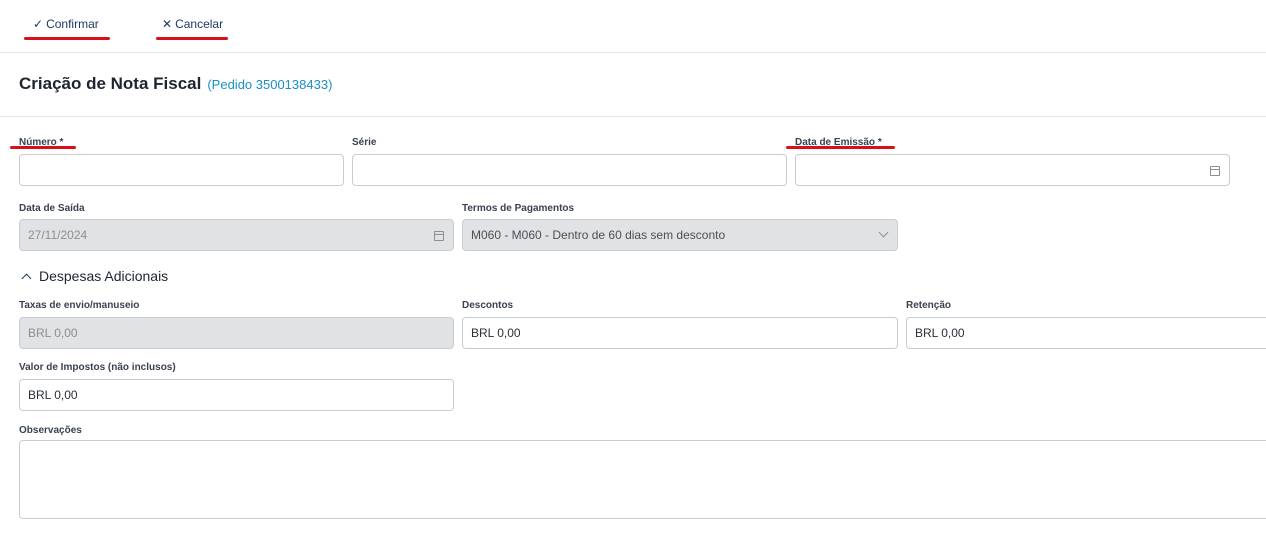 The width and height of the screenshot is (1266, 548). I want to click on taxas-input: BRL 0,00, so click(236, 333).